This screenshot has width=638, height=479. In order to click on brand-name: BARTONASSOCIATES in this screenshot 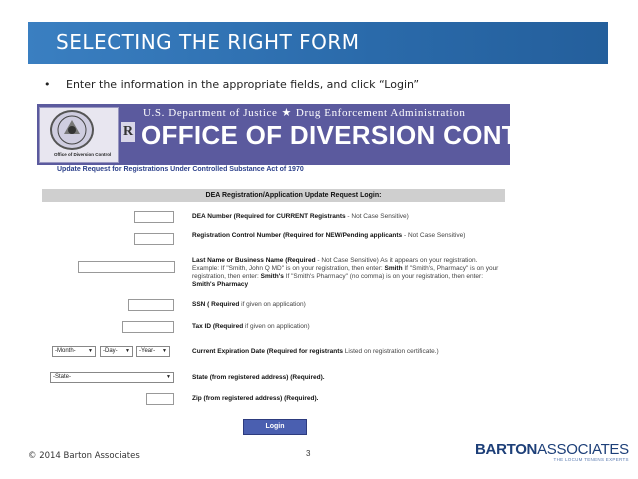, I will do `click(552, 449)`.